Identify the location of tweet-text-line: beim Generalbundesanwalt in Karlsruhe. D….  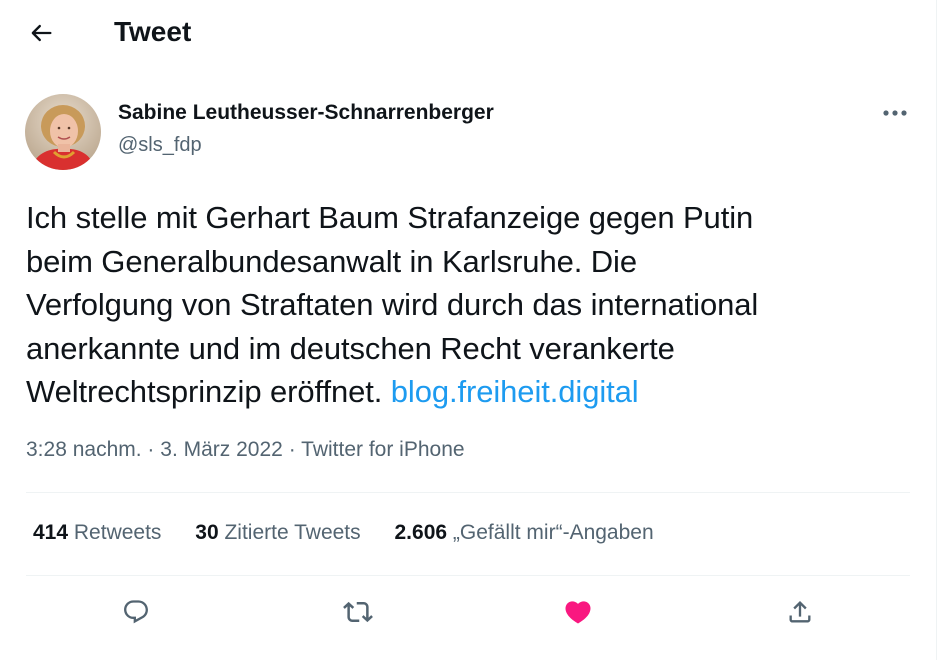
(331, 261).